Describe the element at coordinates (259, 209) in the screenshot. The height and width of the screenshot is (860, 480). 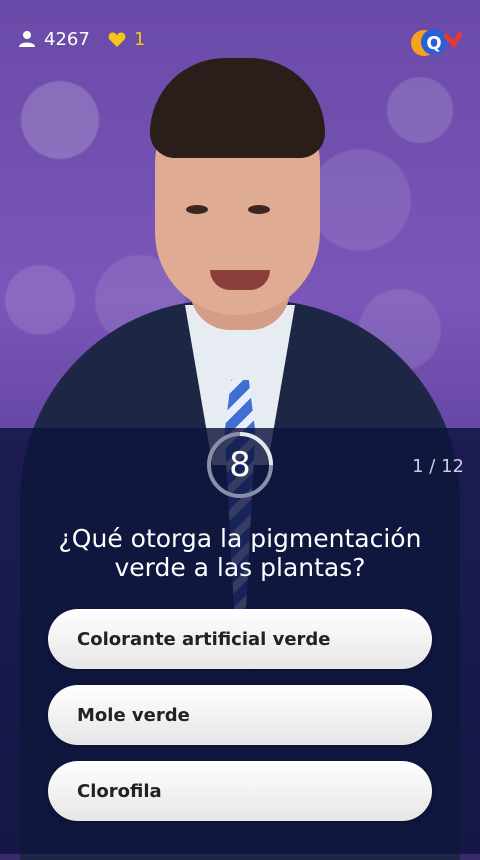
I see `host-eye-right` at that location.